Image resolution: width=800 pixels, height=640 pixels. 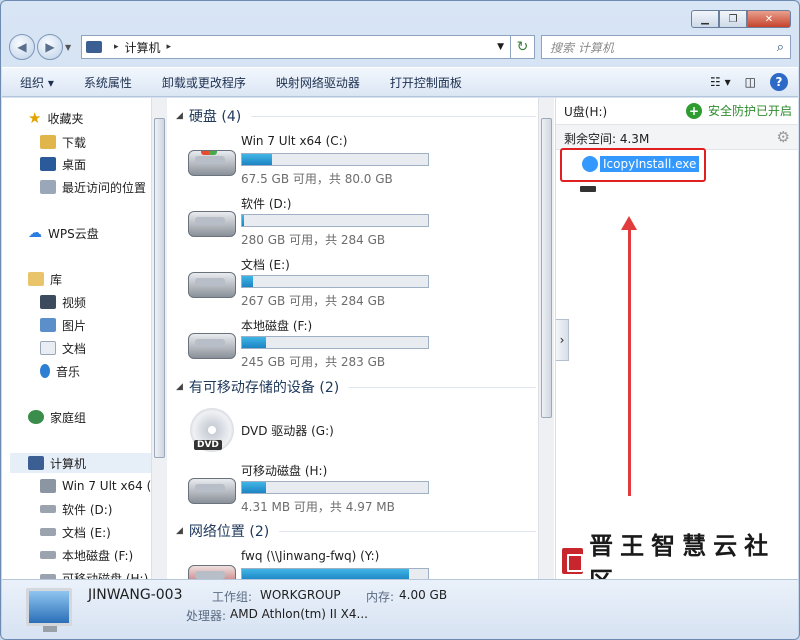 What do you see at coordinates (769, 19) in the screenshot?
I see `close-button: ✕` at bounding box center [769, 19].